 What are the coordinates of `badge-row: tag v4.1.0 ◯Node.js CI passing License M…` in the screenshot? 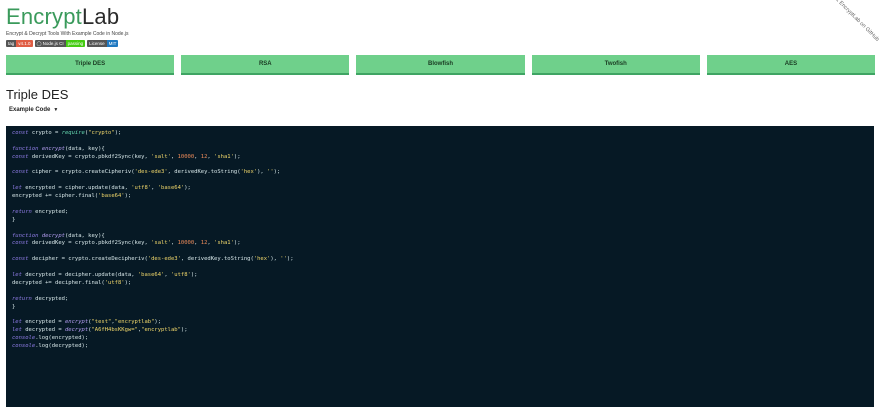 It's located at (62, 43).